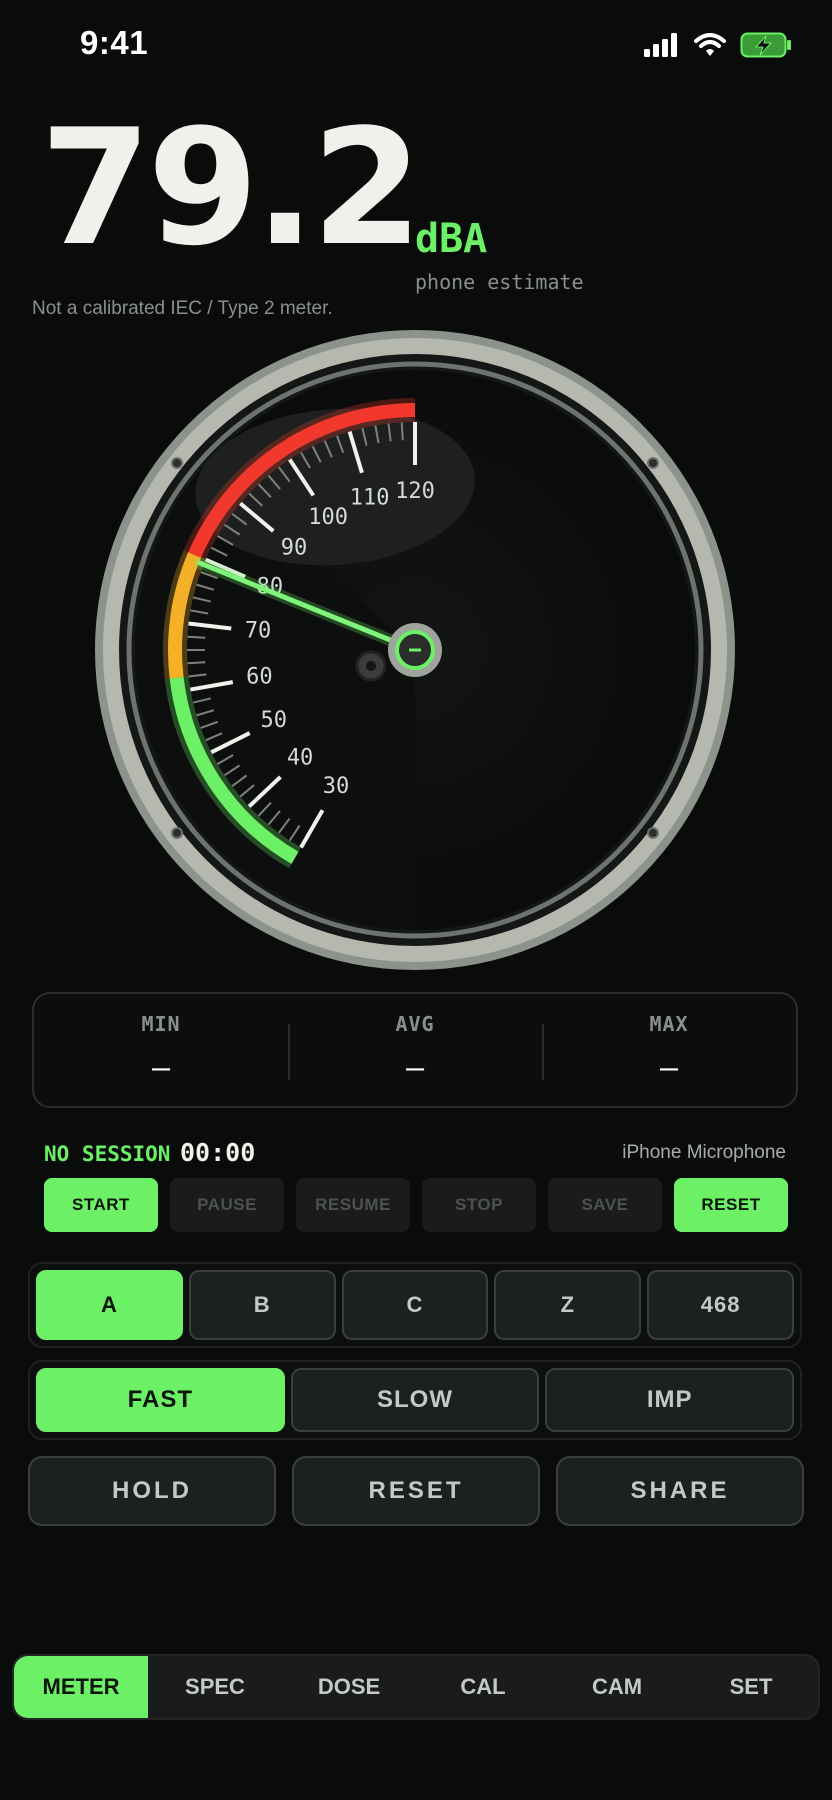 The width and height of the screenshot is (832, 1800). I want to click on weighting-c: C, so click(415, 1305).